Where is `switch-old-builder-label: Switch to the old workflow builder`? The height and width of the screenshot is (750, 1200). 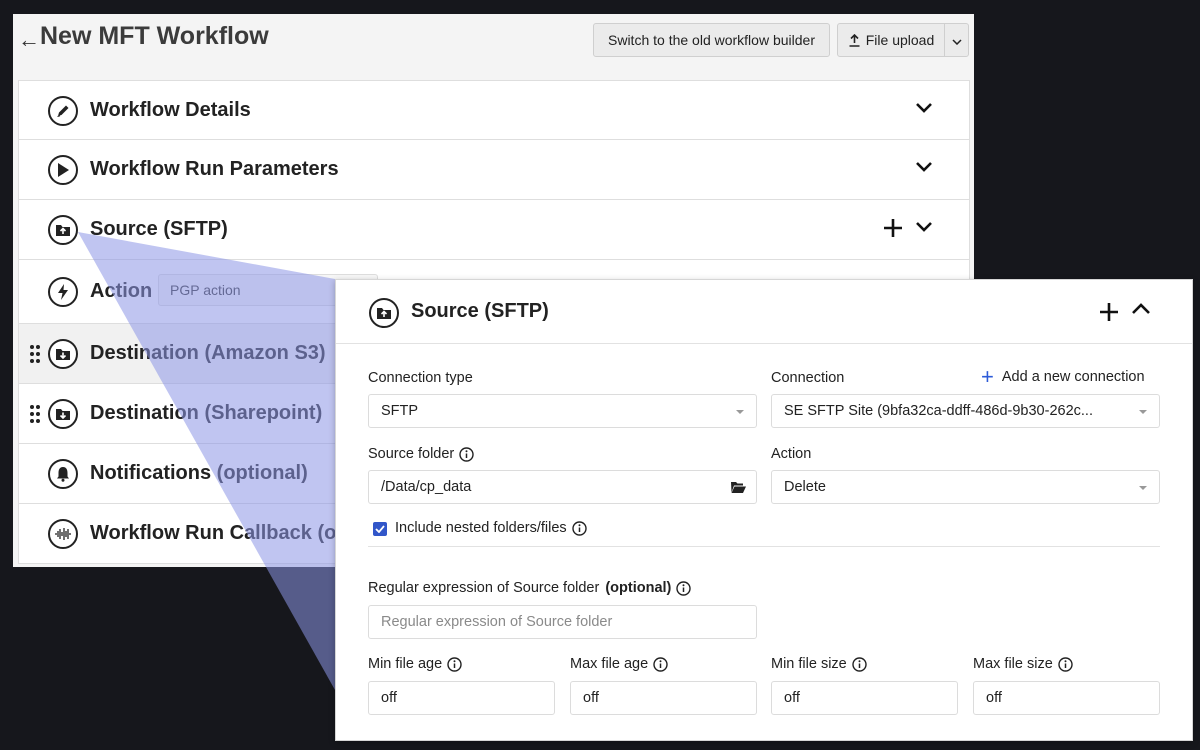 switch-old-builder-label: Switch to the old workflow builder is located at coordinates (711, 40).